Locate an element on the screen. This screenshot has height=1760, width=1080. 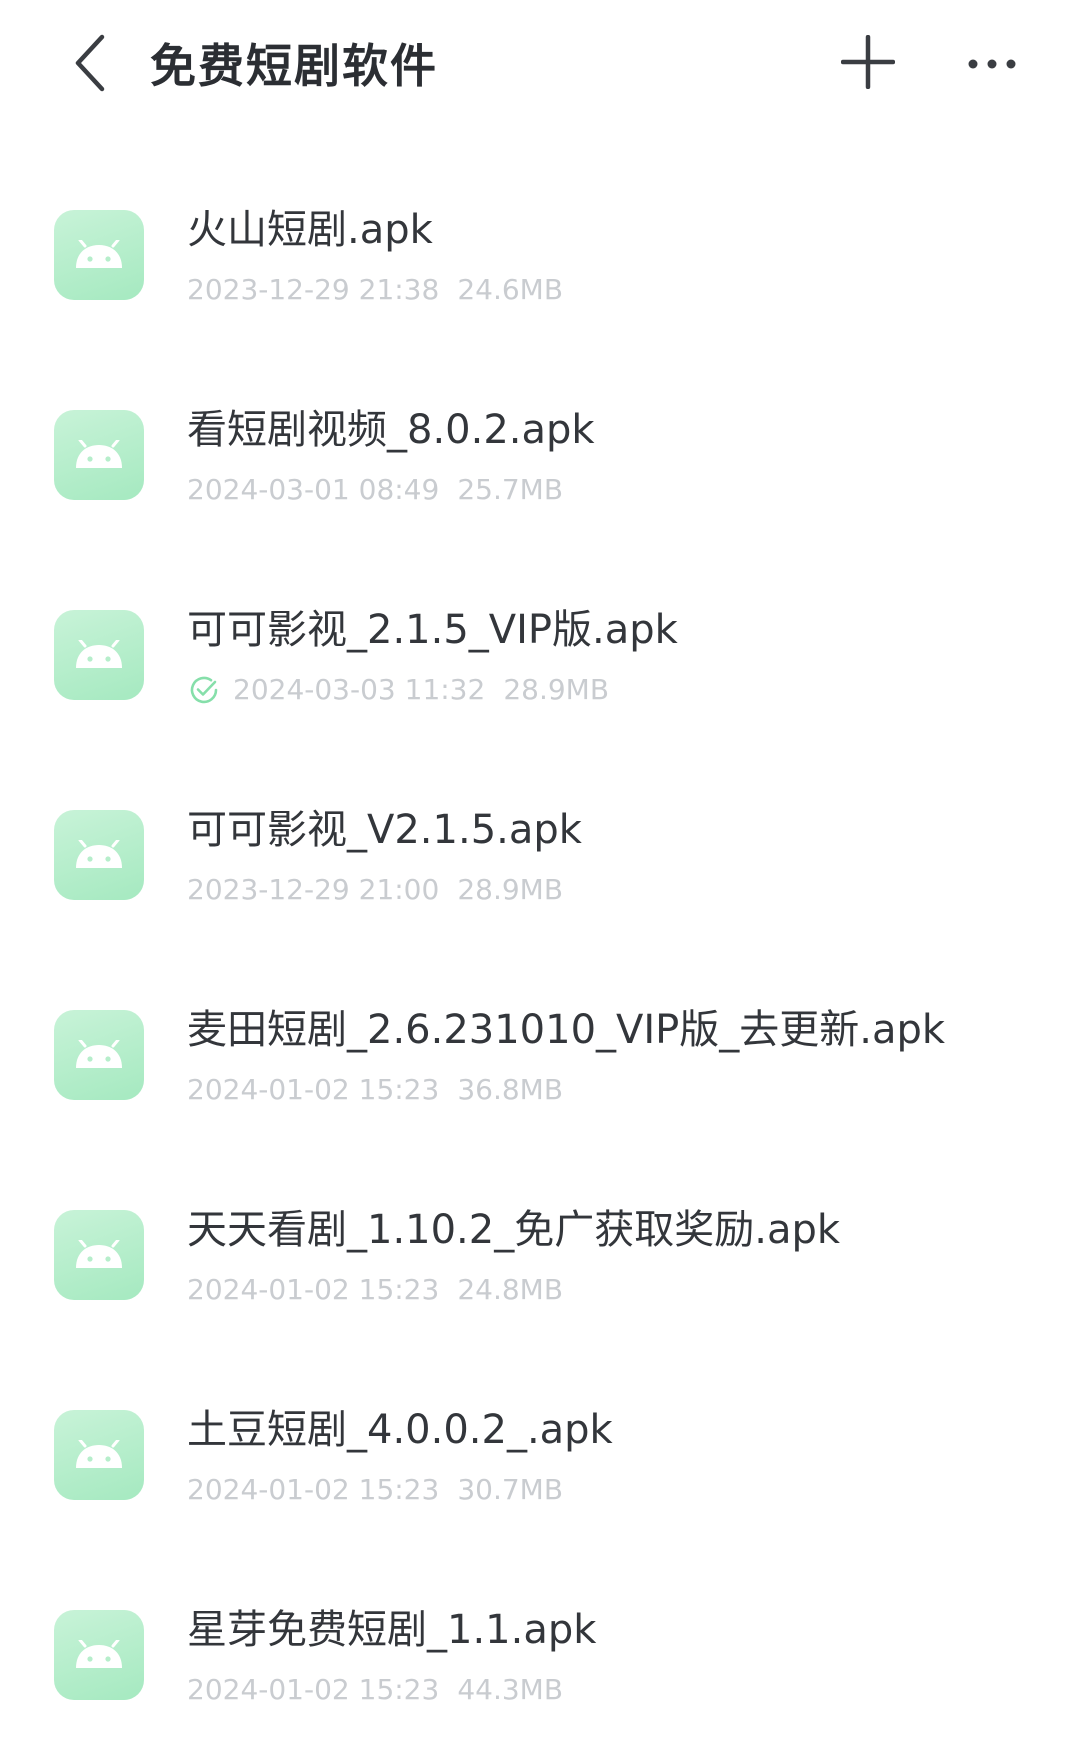
file-list-item: 火山短剧.apk 2023-12-29 21:38 24.6MB is located at coordinates (540, 260).